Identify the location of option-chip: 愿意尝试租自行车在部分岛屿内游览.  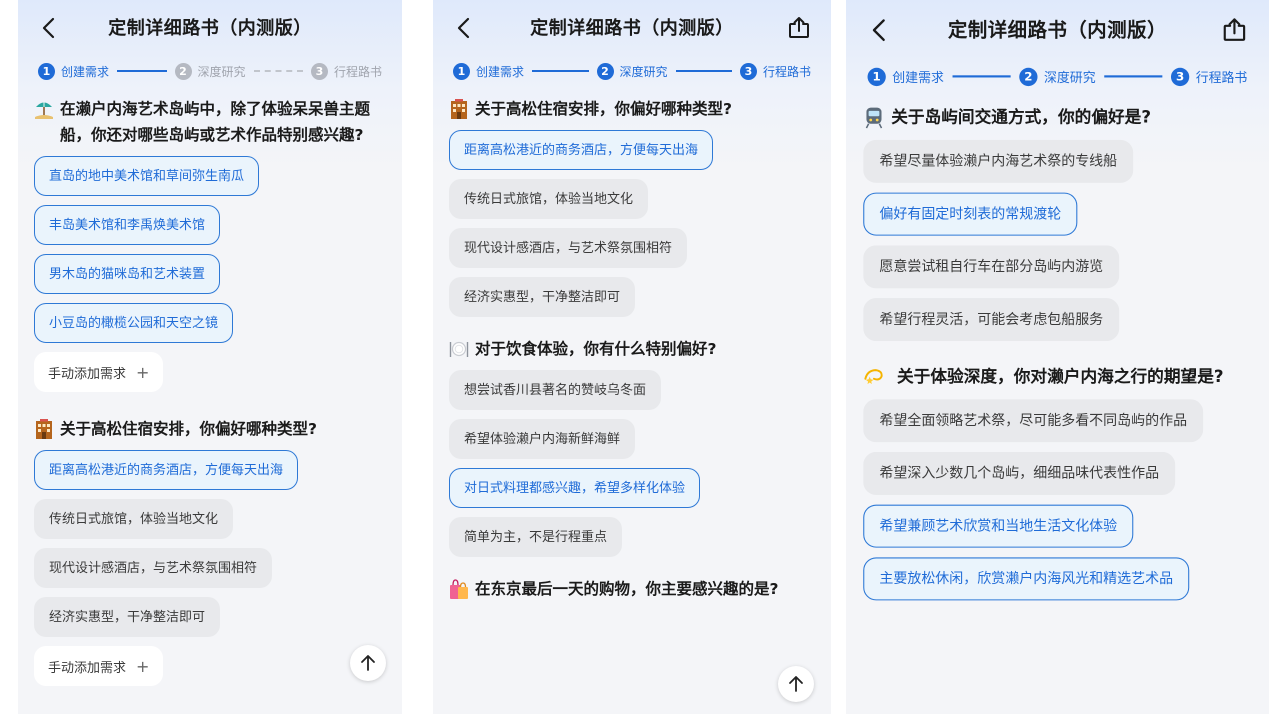
(991, 267).